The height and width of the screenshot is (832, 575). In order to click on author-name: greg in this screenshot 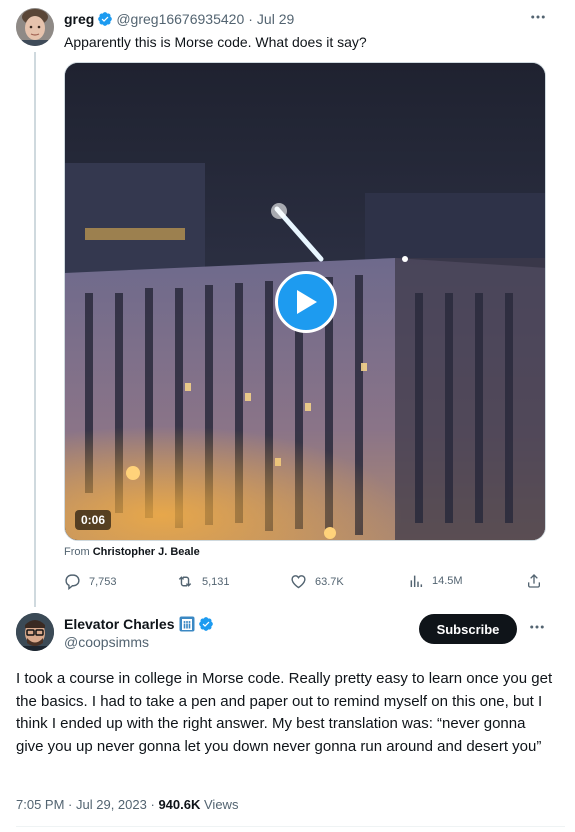, I will do `click(79, 19)`.